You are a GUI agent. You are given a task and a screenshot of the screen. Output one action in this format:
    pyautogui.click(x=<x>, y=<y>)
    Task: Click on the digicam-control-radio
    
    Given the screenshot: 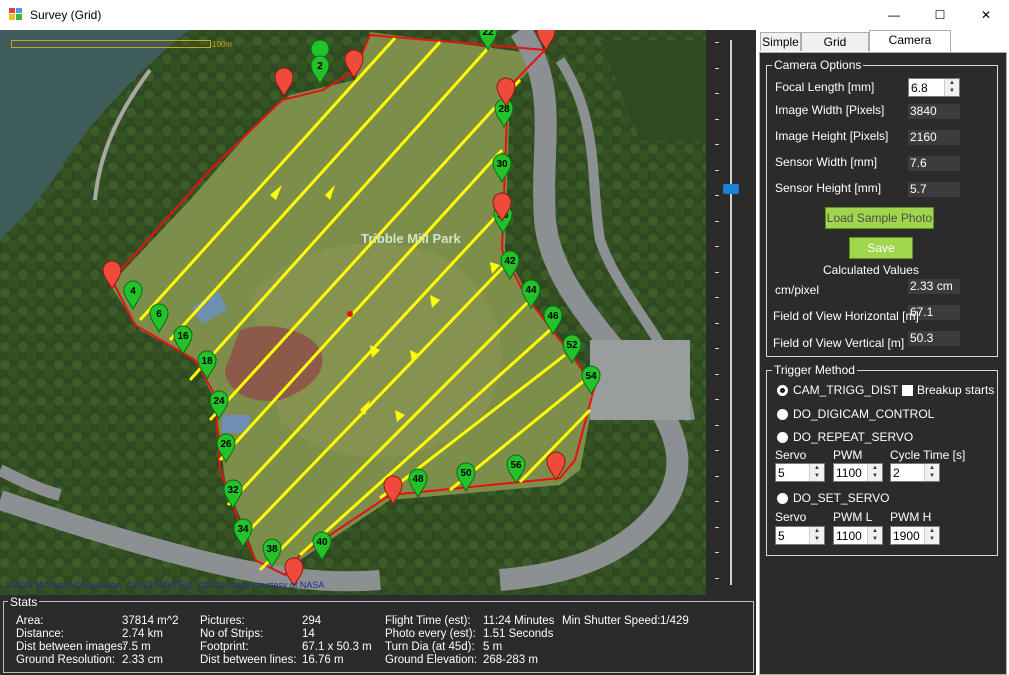 What is the action you would take?
    pyautogui.click(x=782, y=414)
    